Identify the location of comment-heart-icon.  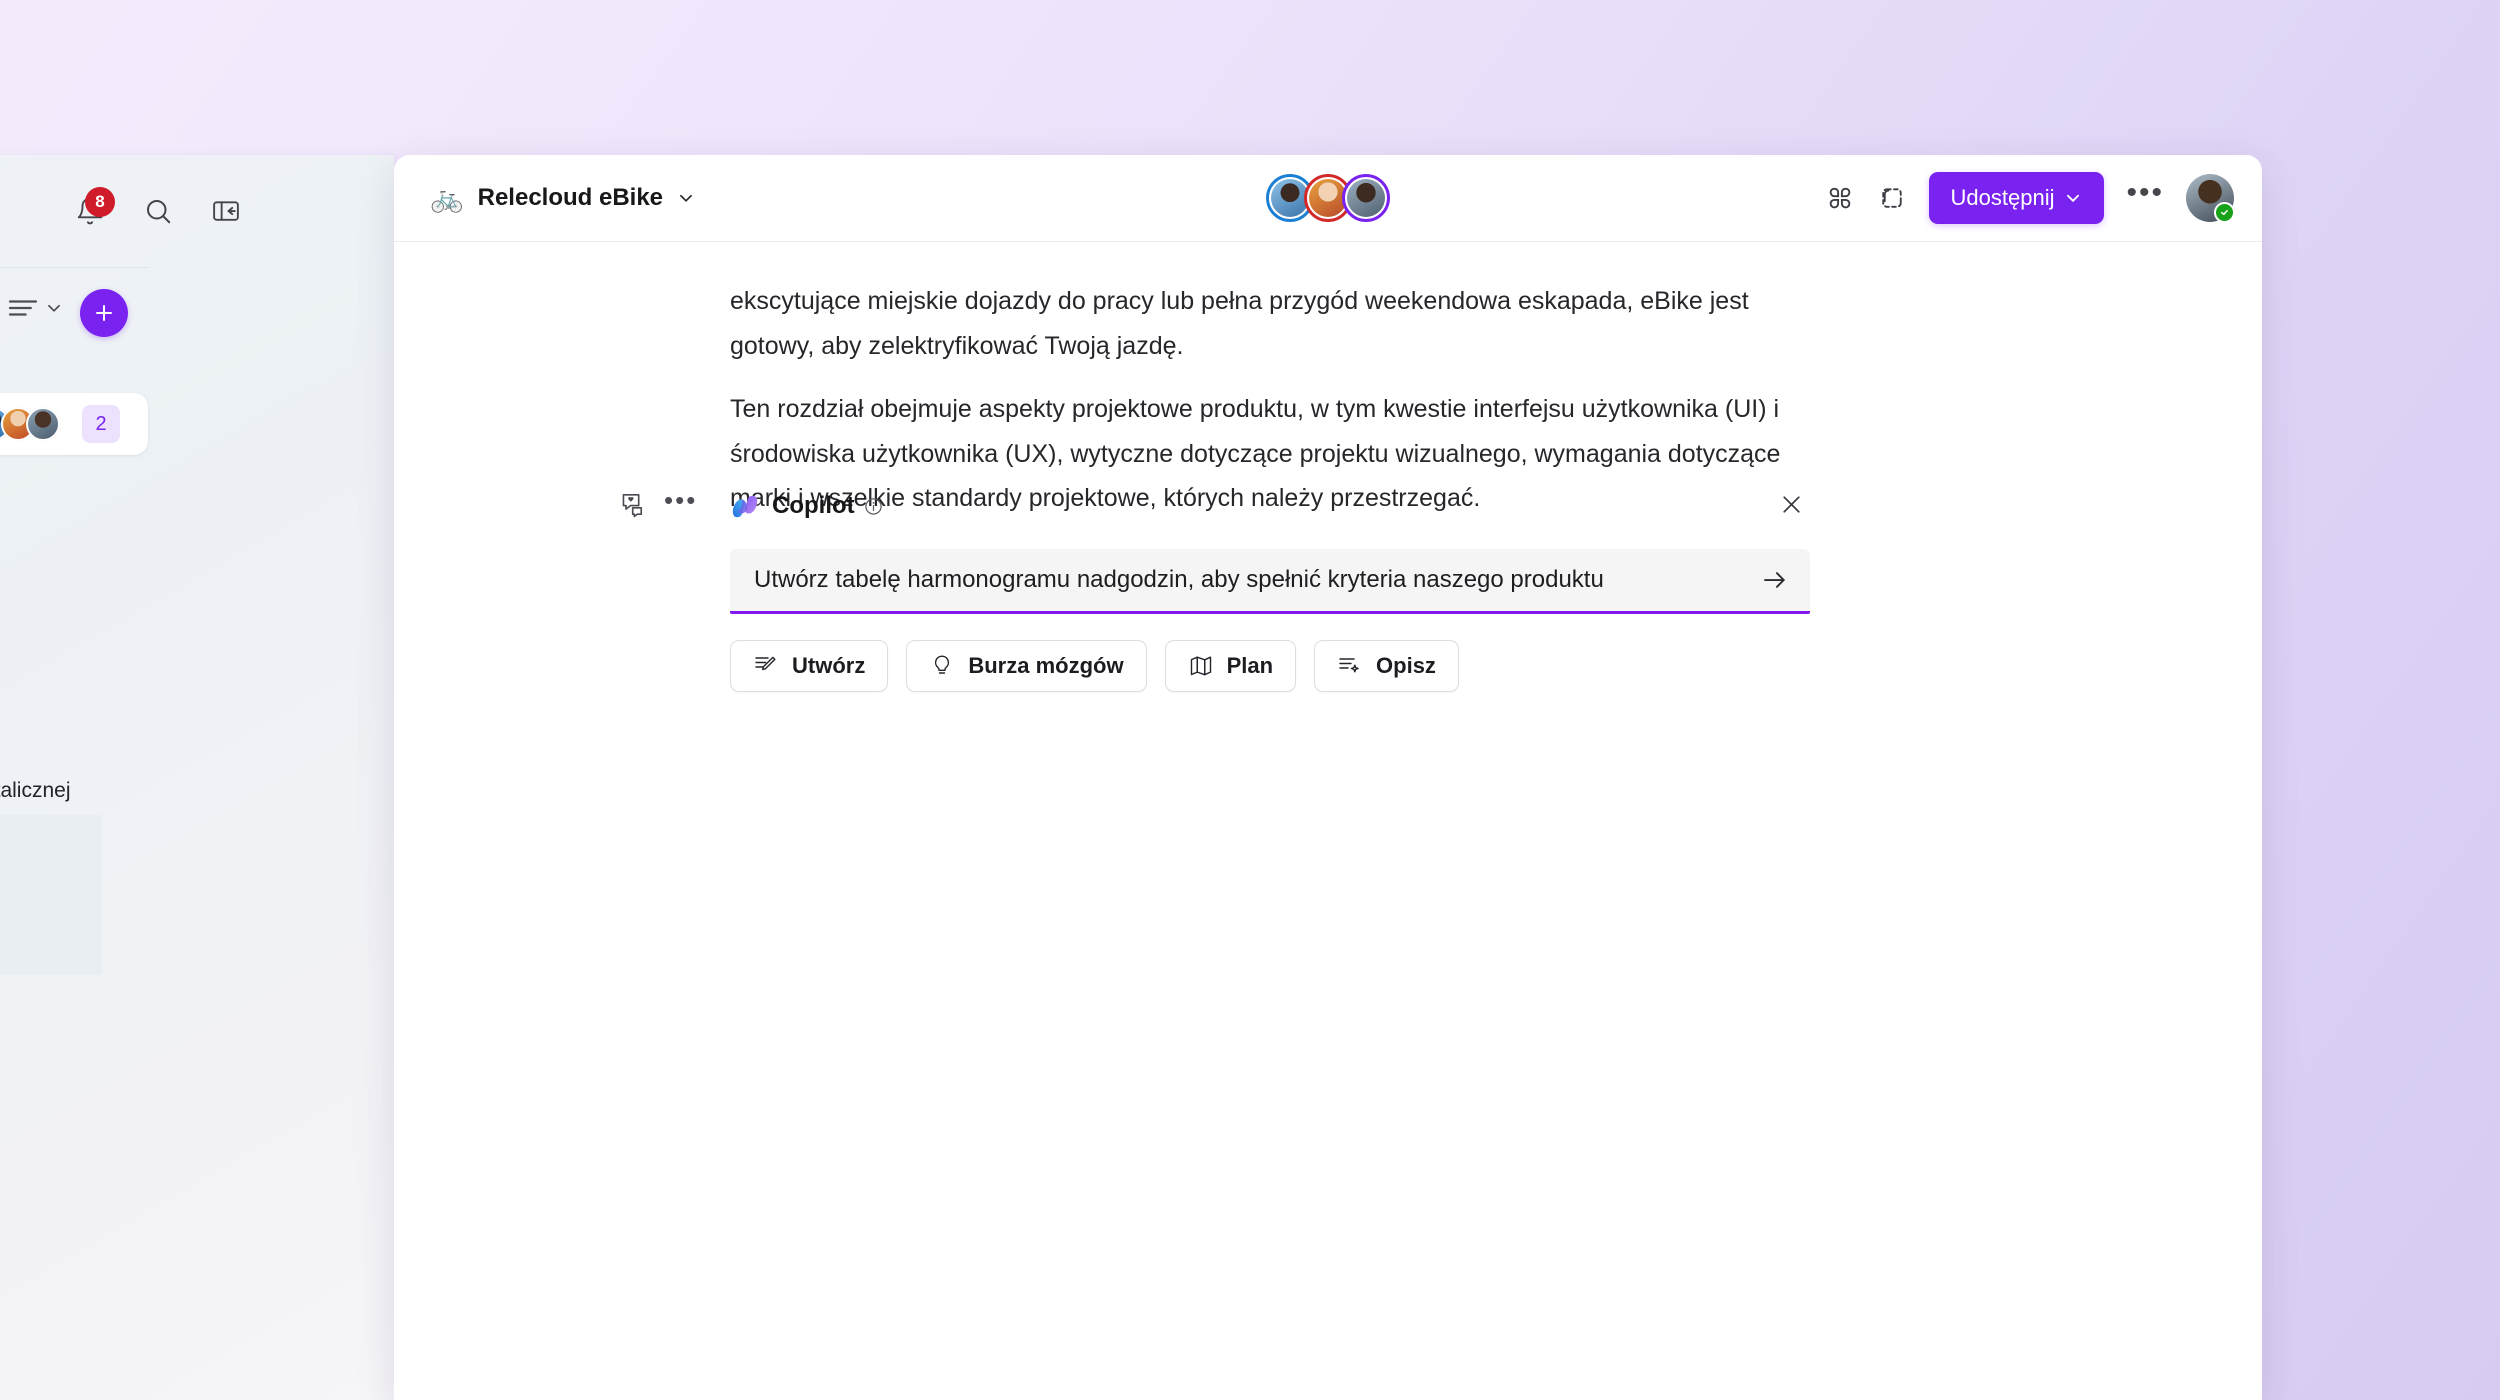
(635, 505).